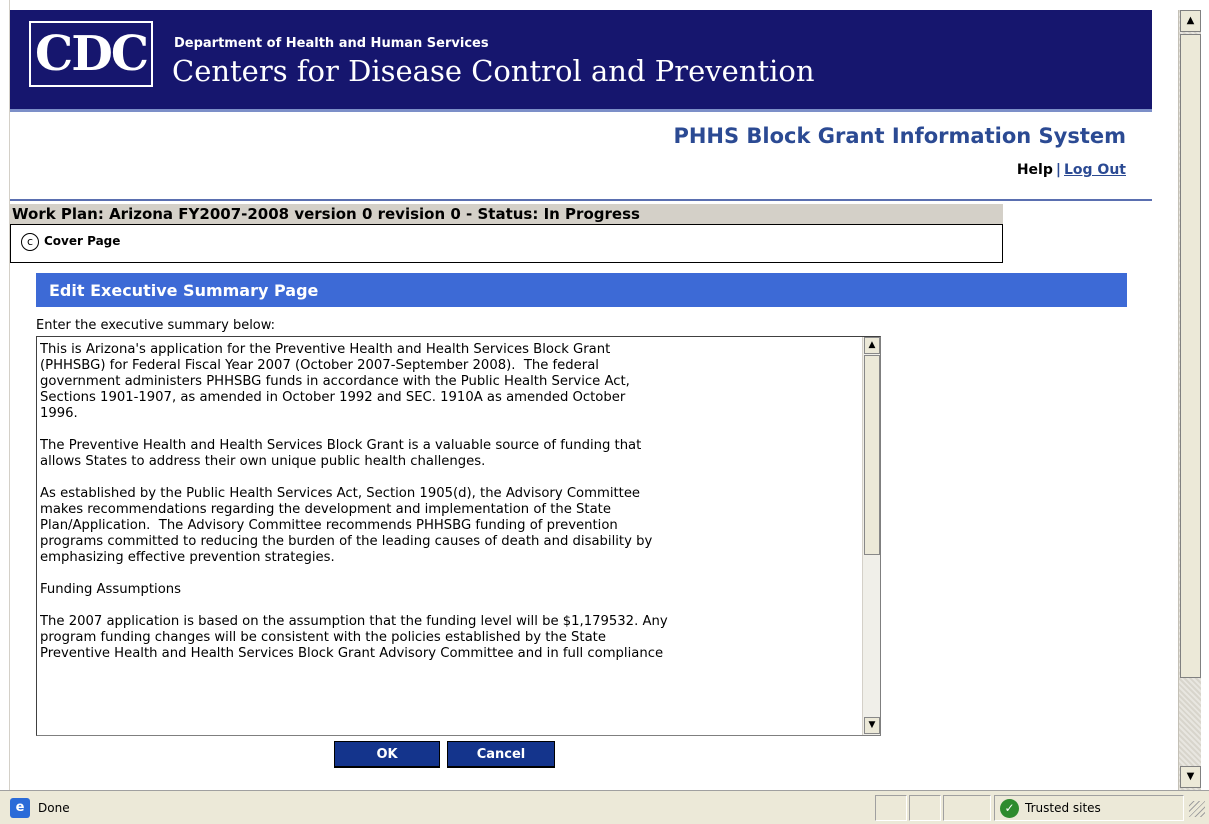  I want to click on security-zone: ✓ Trusted sites, so click(1089, 808).